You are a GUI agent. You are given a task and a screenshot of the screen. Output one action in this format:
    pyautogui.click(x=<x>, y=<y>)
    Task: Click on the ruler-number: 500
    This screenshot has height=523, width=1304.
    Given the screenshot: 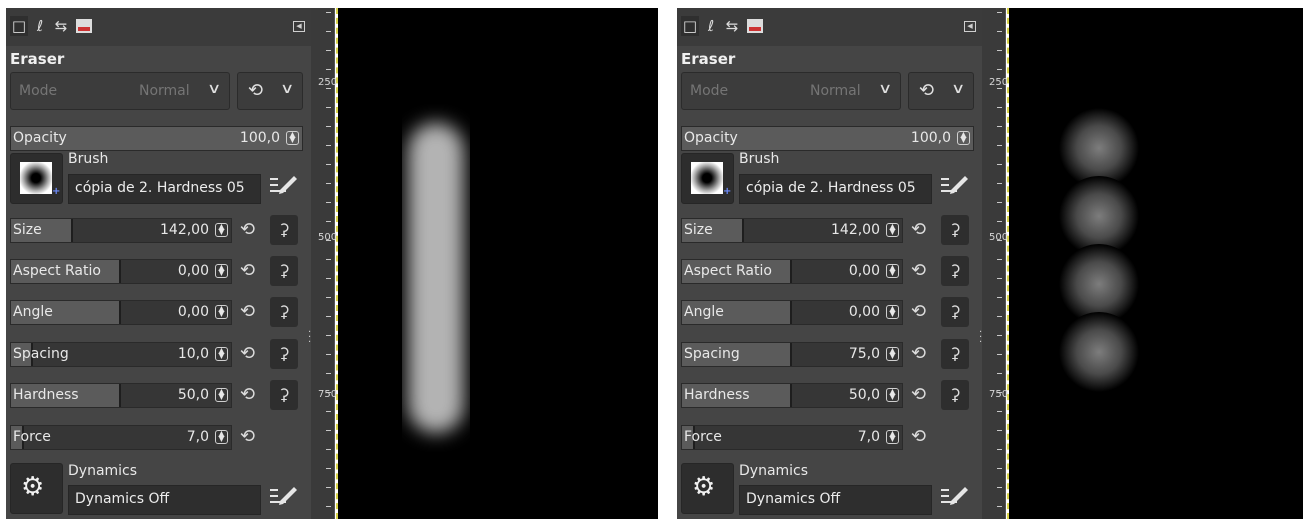 What is the action you would take?
    pyautogui.click(x=999, y=237)
    